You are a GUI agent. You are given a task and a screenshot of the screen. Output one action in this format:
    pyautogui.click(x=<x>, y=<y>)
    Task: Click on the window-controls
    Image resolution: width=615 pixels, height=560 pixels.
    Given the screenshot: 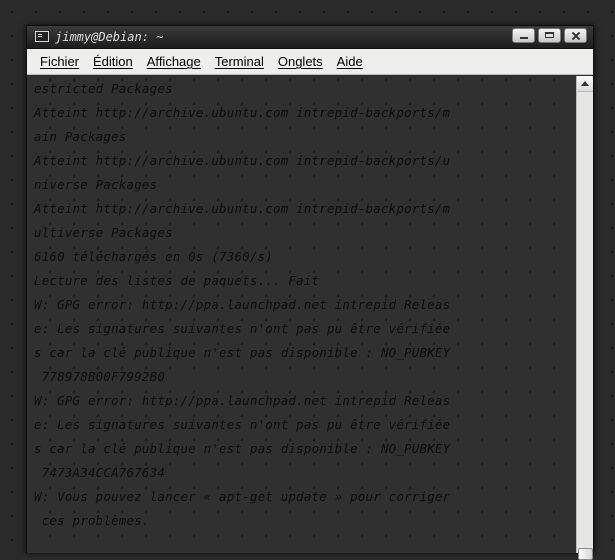 What is the action you would take?
    pyautogui.click(x=549, y=35)
    